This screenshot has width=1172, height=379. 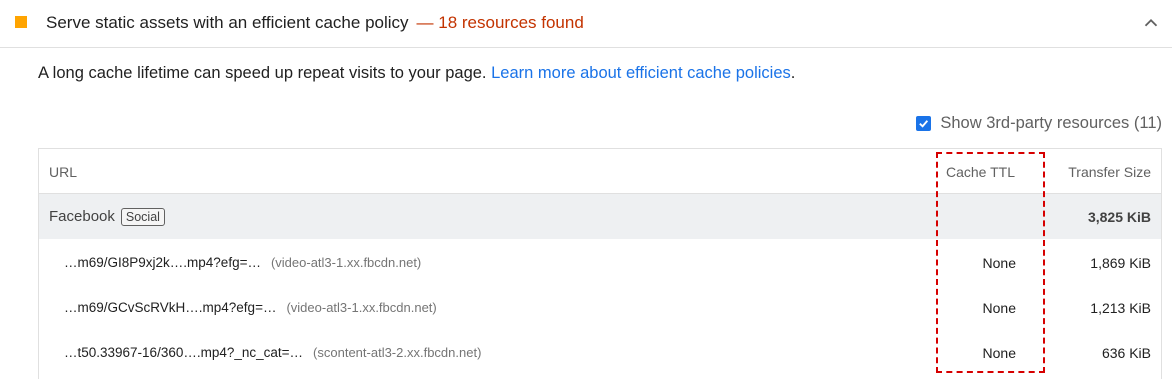 What do you see at coordinates (1051, 123) in the screenshot?
I see `third-party-label: Show 3rd-party resources (11)` at bounding box center [1051, 123].